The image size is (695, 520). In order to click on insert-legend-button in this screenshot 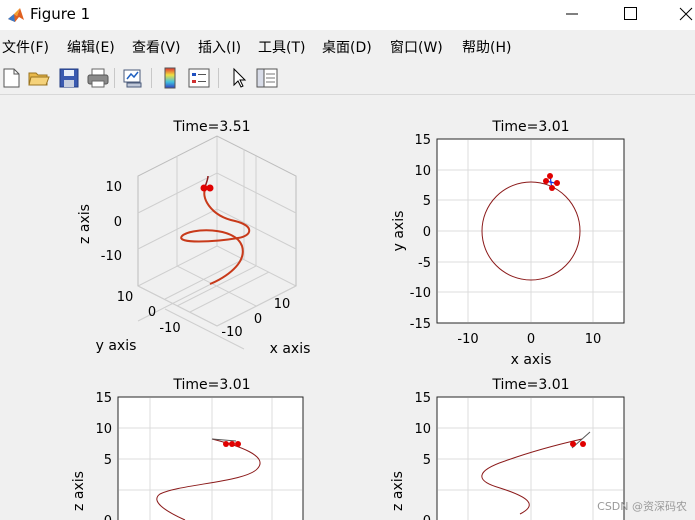, I will do `click(199, 78)`.